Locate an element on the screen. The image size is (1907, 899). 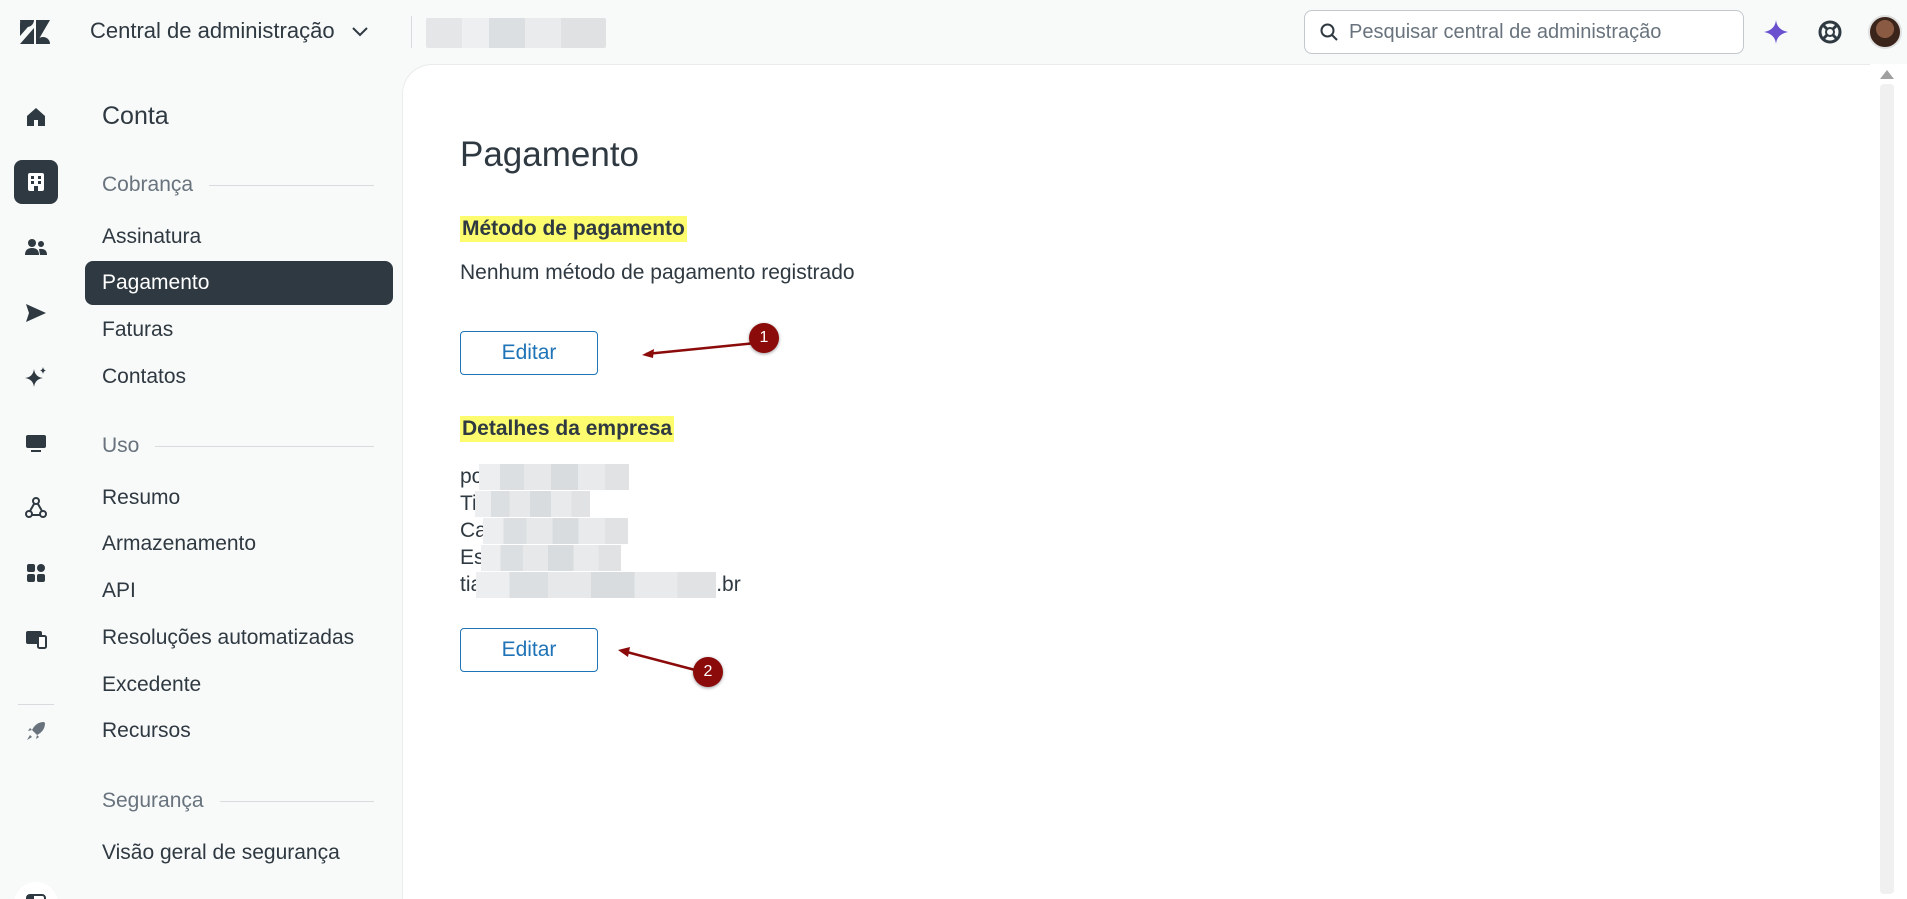
annotation-badge-2: 2 is located at coordinates (708, 672).